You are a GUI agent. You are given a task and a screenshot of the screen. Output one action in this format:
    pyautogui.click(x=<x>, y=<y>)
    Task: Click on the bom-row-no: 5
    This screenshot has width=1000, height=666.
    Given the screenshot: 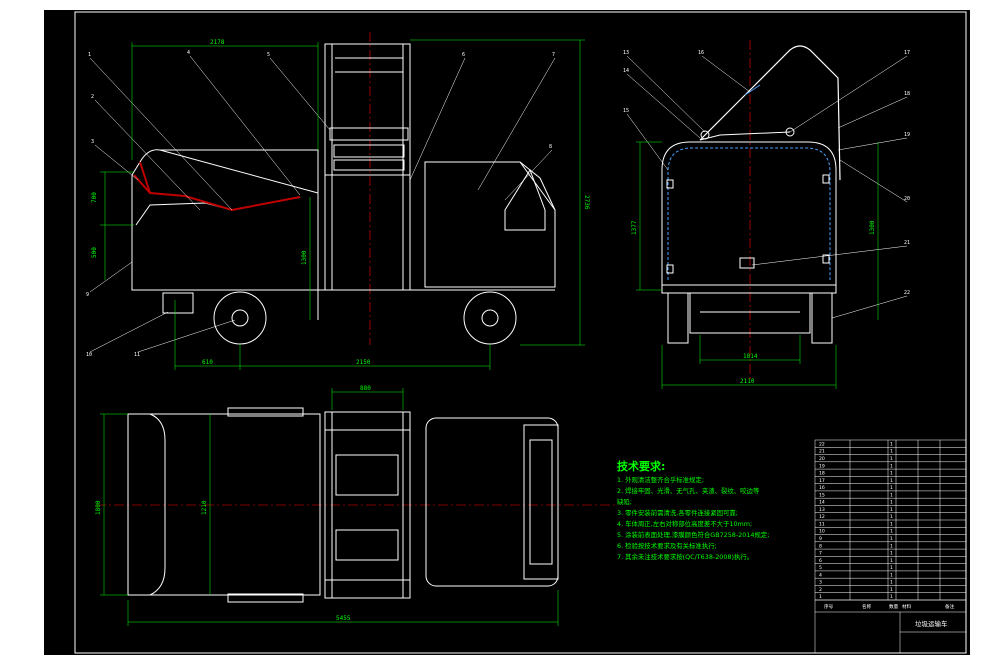 What is the action you would take?
    pyautogui.click(x=820, y=568)
    